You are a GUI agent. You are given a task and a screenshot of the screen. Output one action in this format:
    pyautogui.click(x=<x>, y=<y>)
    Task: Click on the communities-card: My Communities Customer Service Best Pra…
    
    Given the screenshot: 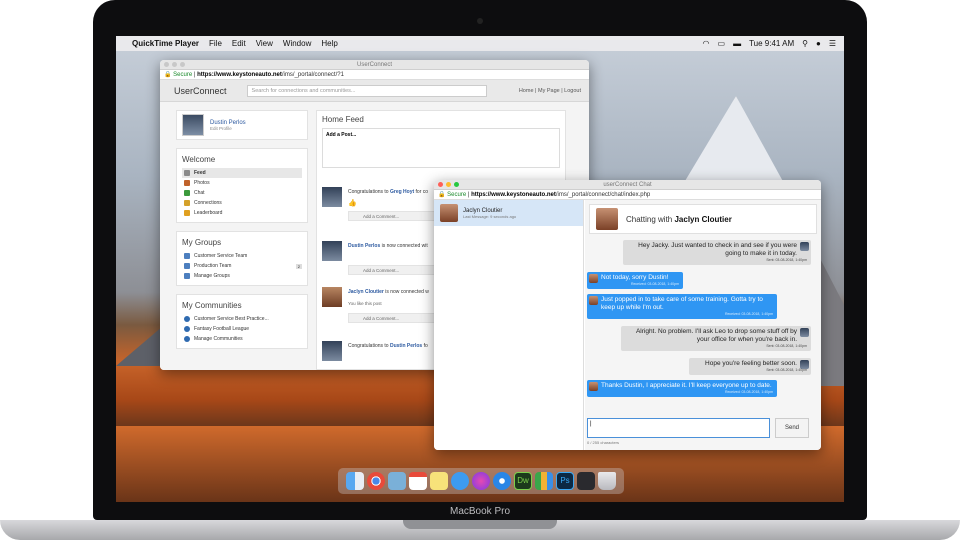 What is the action you would take?
    pyautogui.click(x=242, y=321)
    